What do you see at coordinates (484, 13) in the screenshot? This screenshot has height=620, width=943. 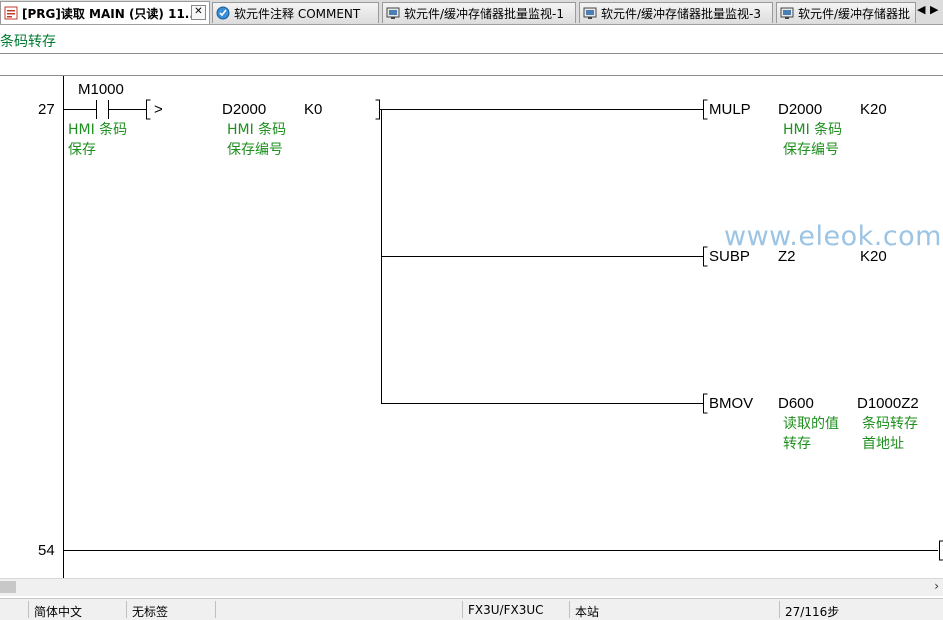 I see `tab-label: 软元件/缓冲存储器批量监视-1` at bounding box center [484, 13].